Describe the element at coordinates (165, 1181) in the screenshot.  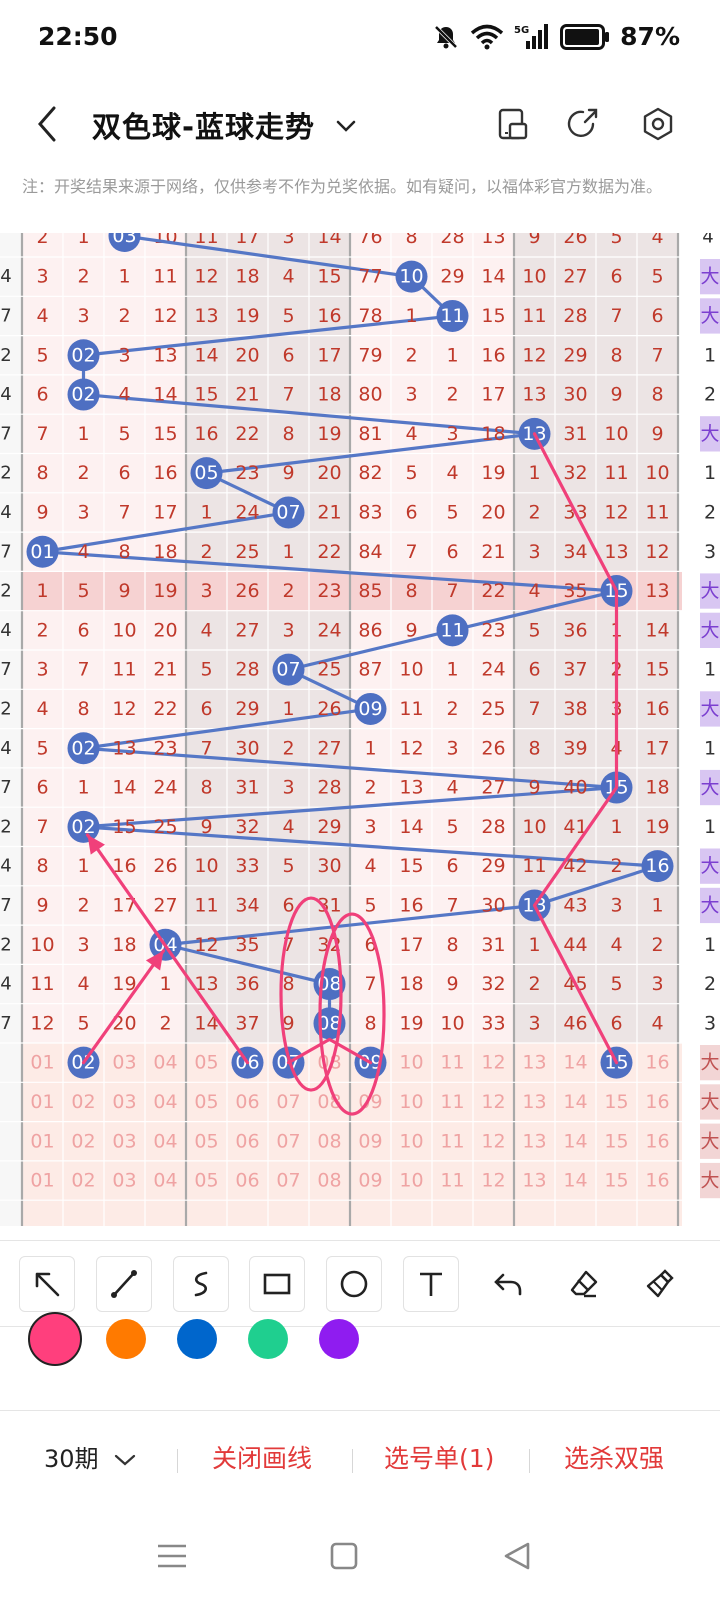
I see `prediction-cell: 04` at that location.